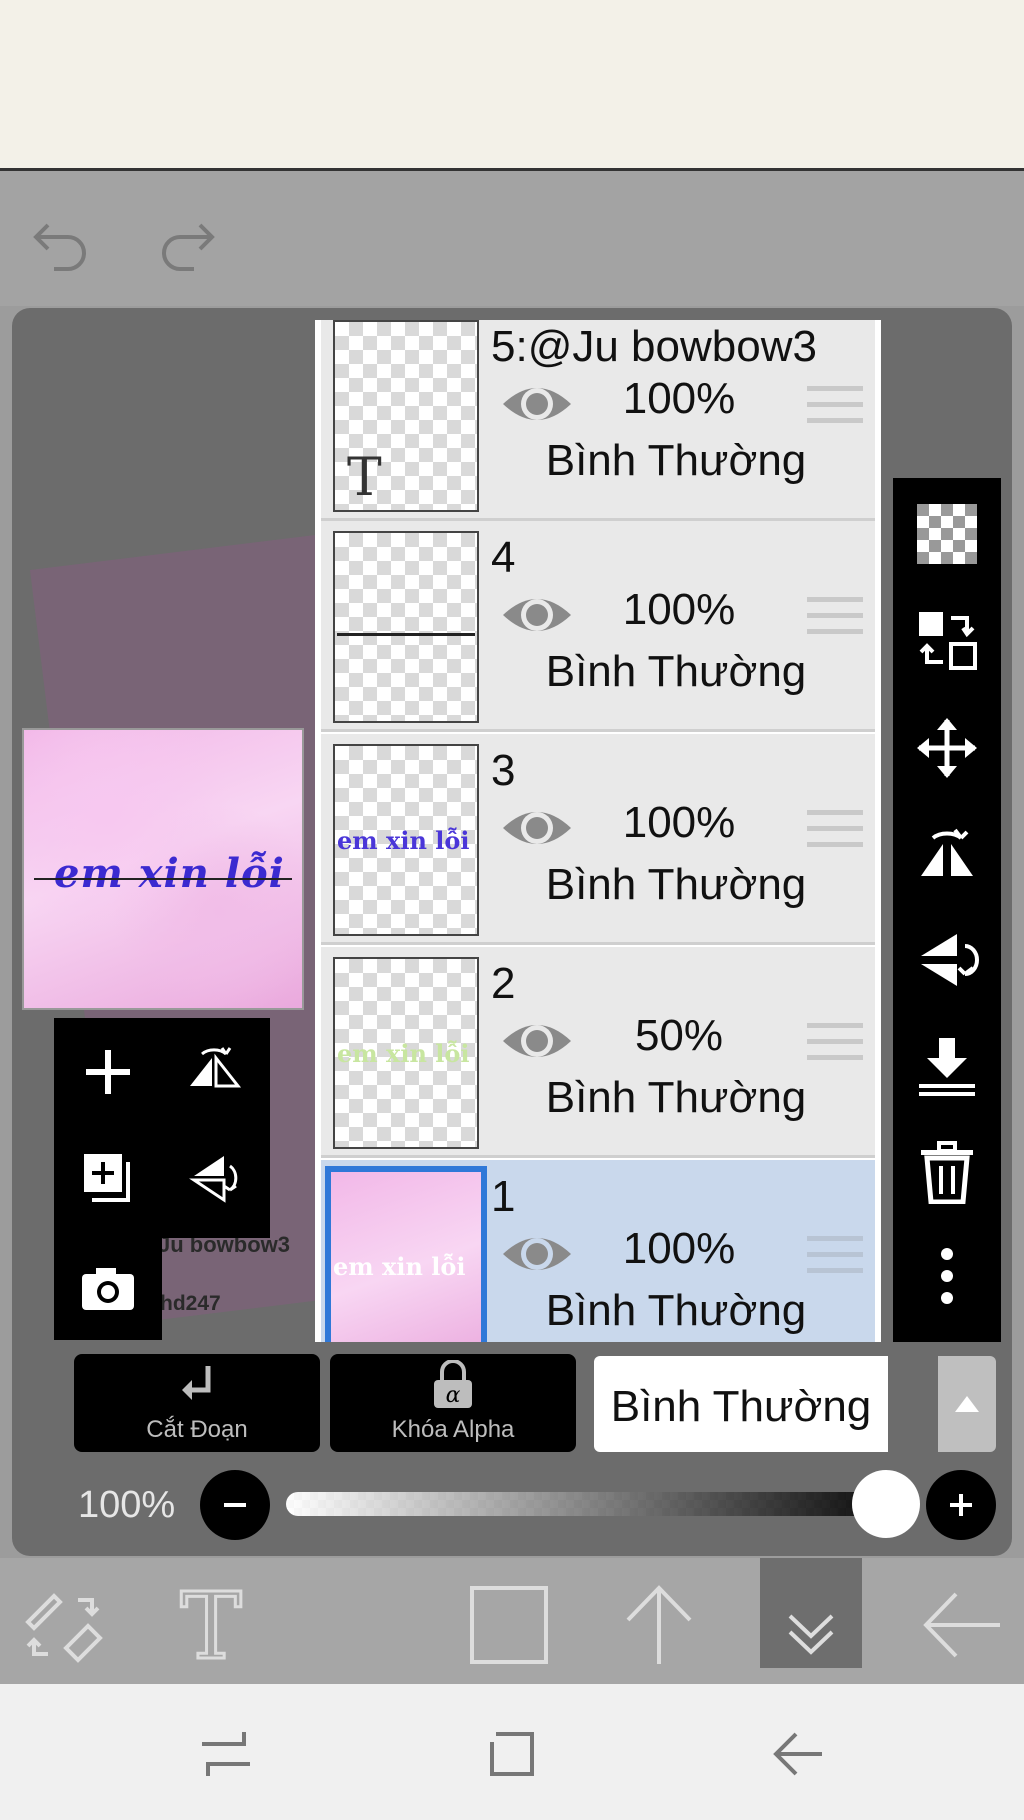  I want to click on clipping-label: Cắt Đoạn, so click(197, 1429).